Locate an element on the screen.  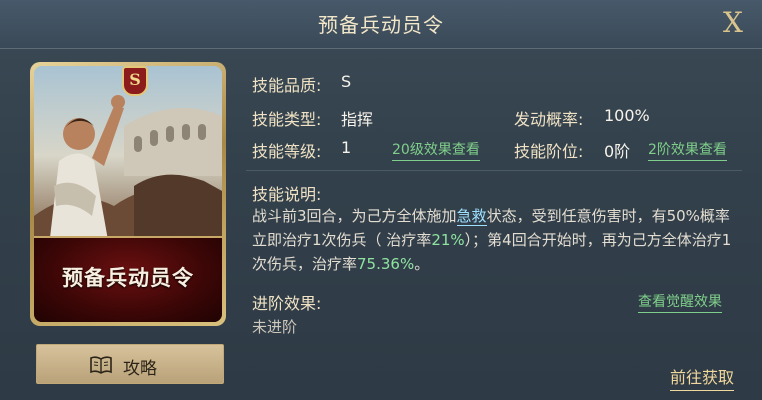
skill-card-name-band: 预备兵动员令 is located at coordinates (128, 279).